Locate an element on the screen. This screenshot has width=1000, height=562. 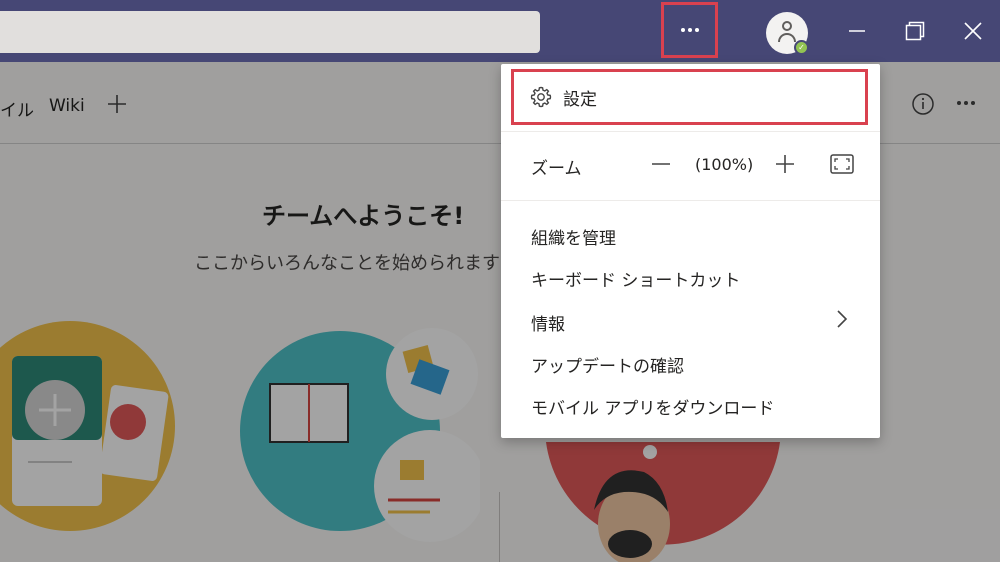
minimize-icon is located at coordinates (857, 31).